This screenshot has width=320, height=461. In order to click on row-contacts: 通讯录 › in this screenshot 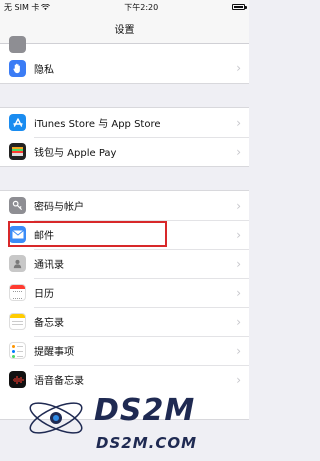, I will do `click(124, 263)`.